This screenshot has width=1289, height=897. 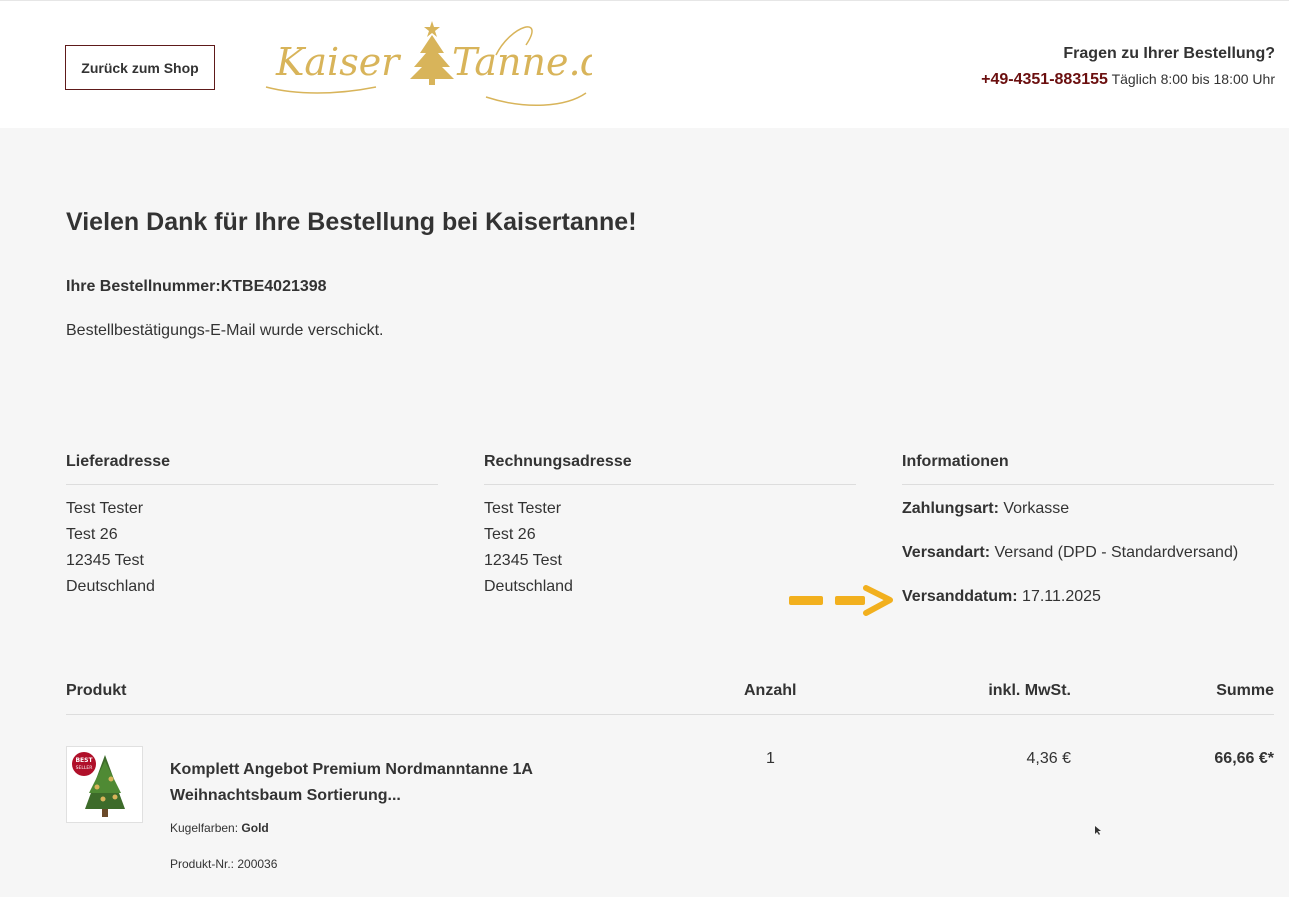 I want to click on info-heading: Informationen, so click(x=1088, y=469).